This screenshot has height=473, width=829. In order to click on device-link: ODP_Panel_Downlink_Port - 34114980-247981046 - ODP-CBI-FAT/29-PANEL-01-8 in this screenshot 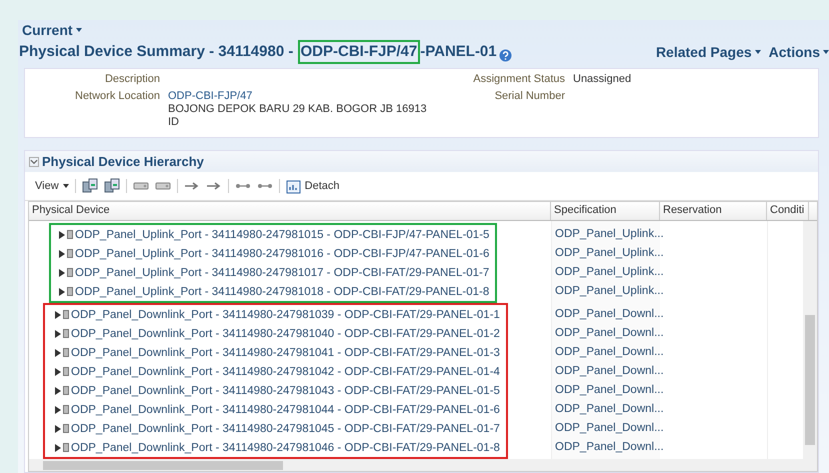, I will do `click(285, 448)`.